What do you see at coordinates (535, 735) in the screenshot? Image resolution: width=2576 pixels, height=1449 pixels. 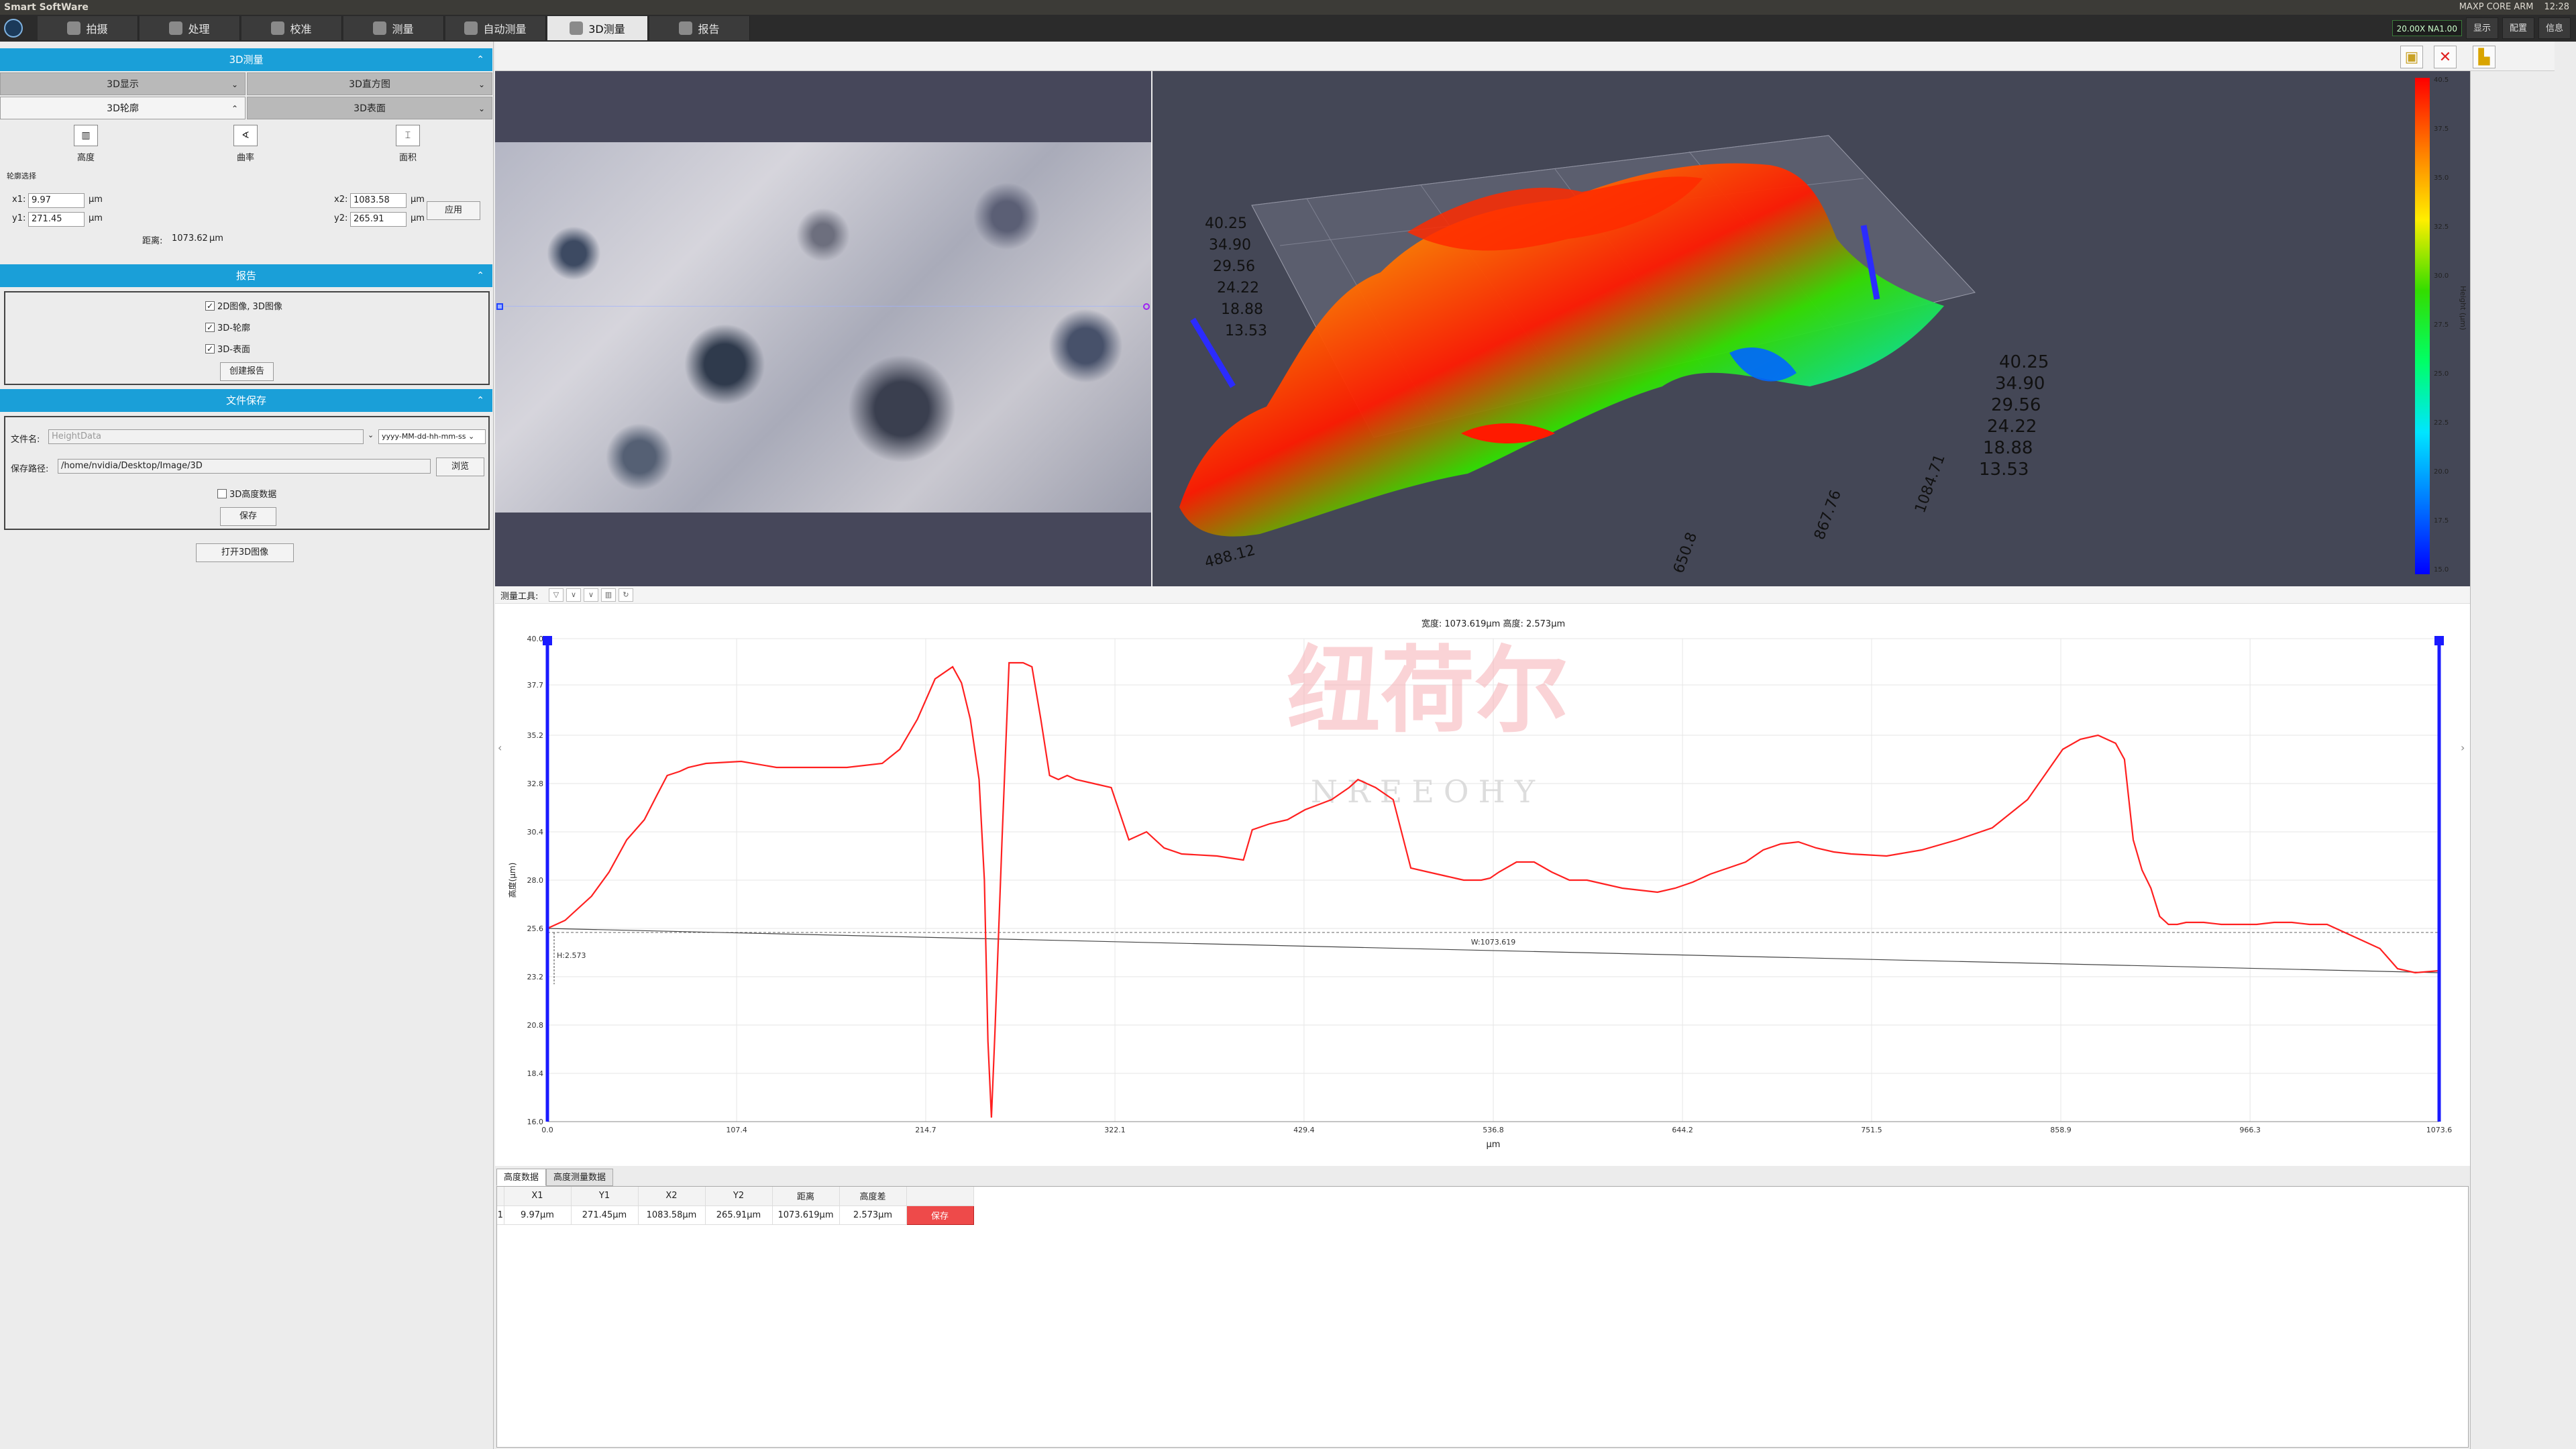 I see `y-tick-label: 35.2` at bounding box center [535, 735].